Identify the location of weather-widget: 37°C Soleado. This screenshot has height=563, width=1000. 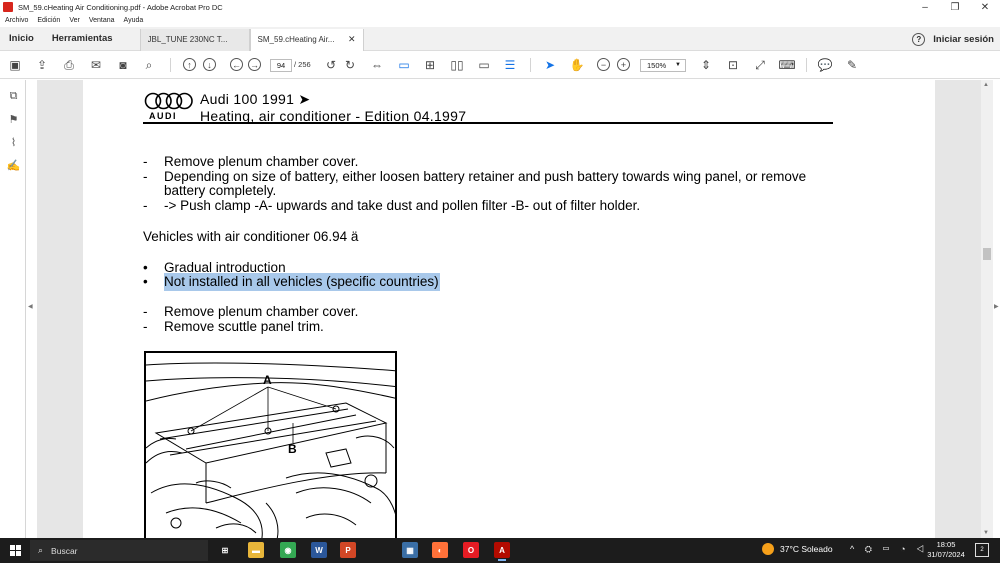
(797, 549).